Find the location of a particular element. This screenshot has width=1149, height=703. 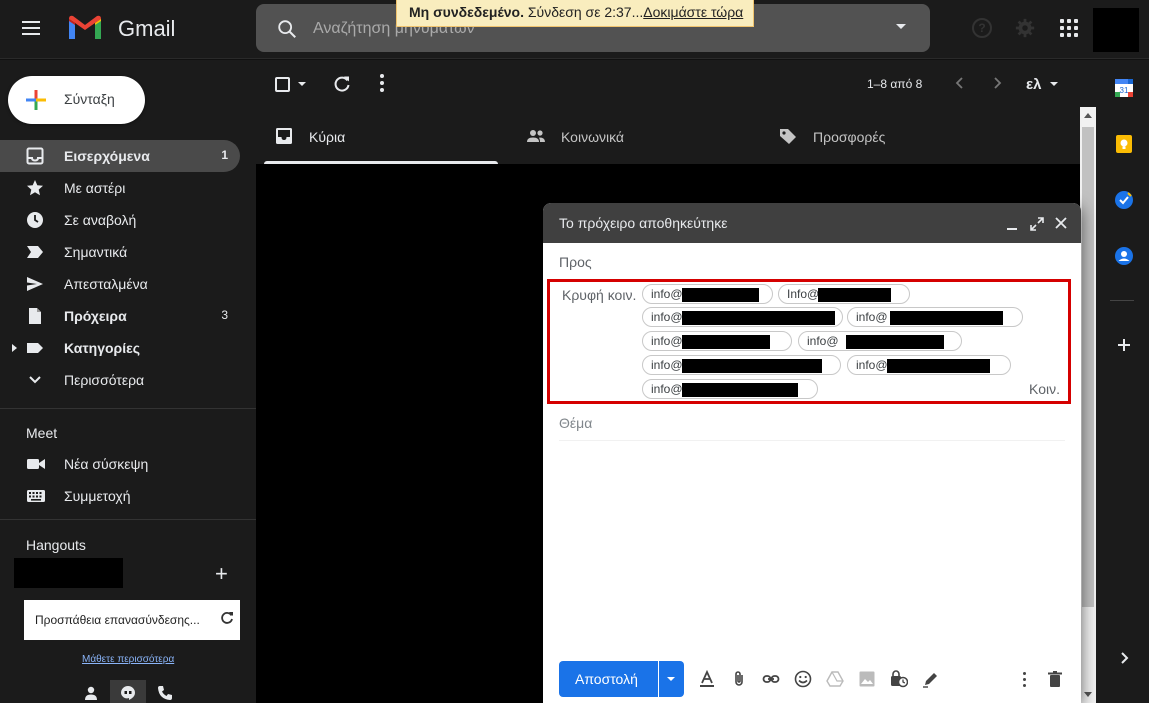

cc-toggle-link: Κοιν. is located at coordinates (1044, 389).